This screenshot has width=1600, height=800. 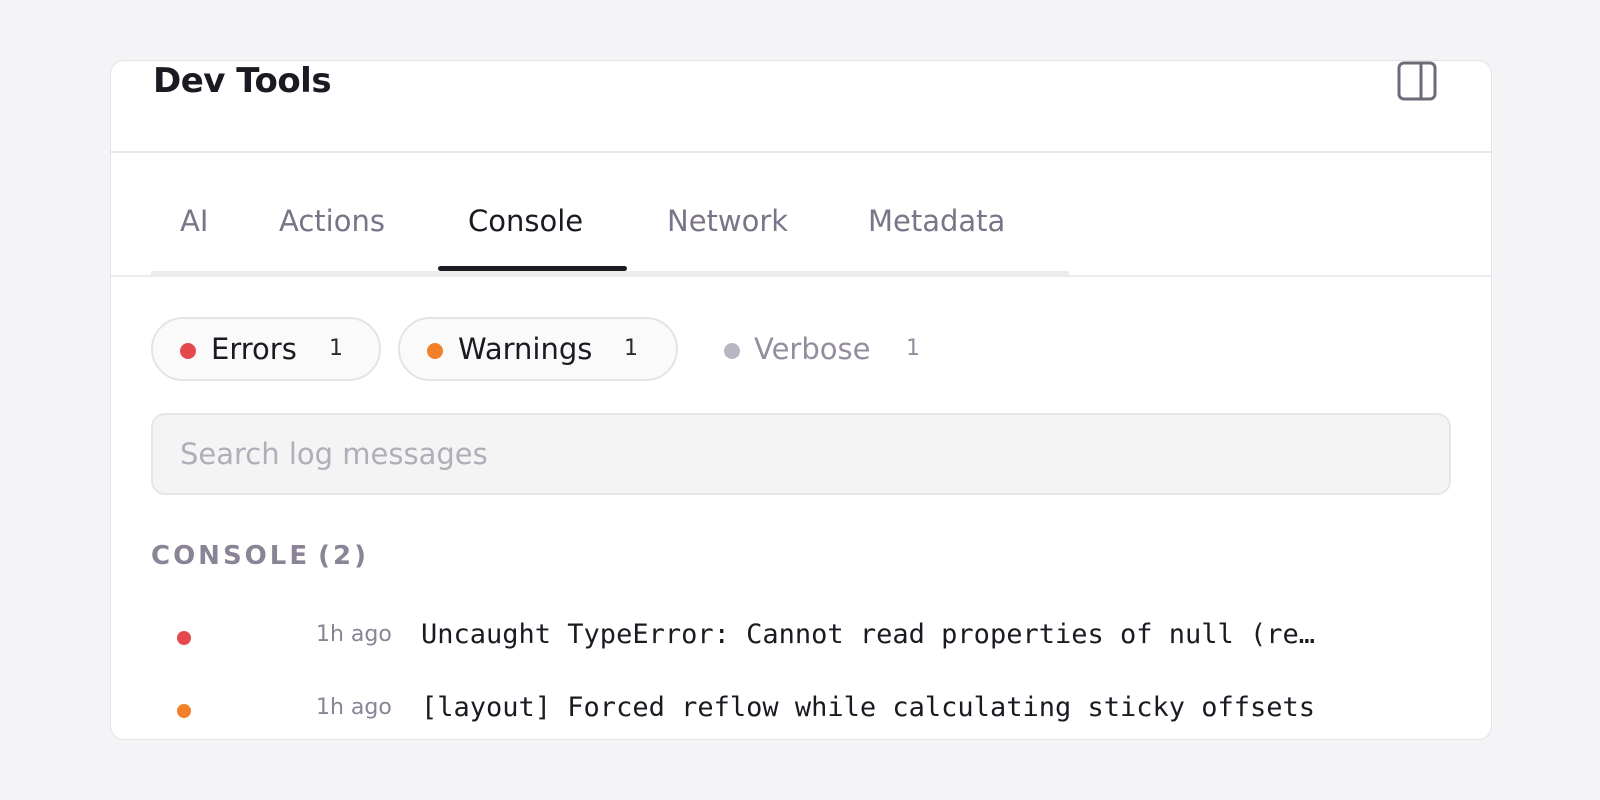 I want to click on tab-console-label: Console, so click(x=526, y=221).